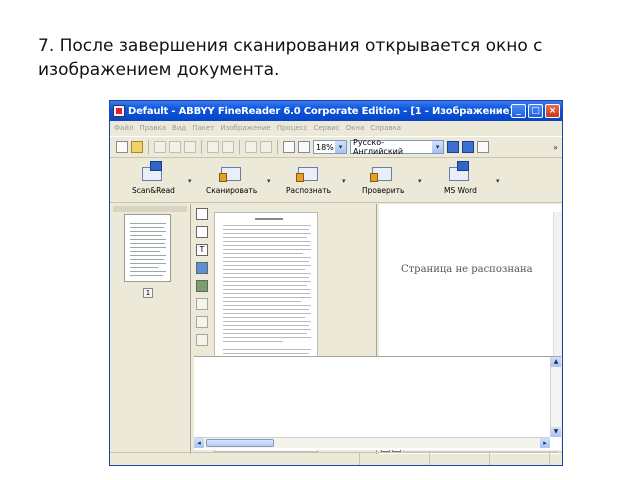 The width and height of the screenshot is (640, 480). I want to click on zoom-pane-hscrollbar: ◂ ▸, so click(372, 442).